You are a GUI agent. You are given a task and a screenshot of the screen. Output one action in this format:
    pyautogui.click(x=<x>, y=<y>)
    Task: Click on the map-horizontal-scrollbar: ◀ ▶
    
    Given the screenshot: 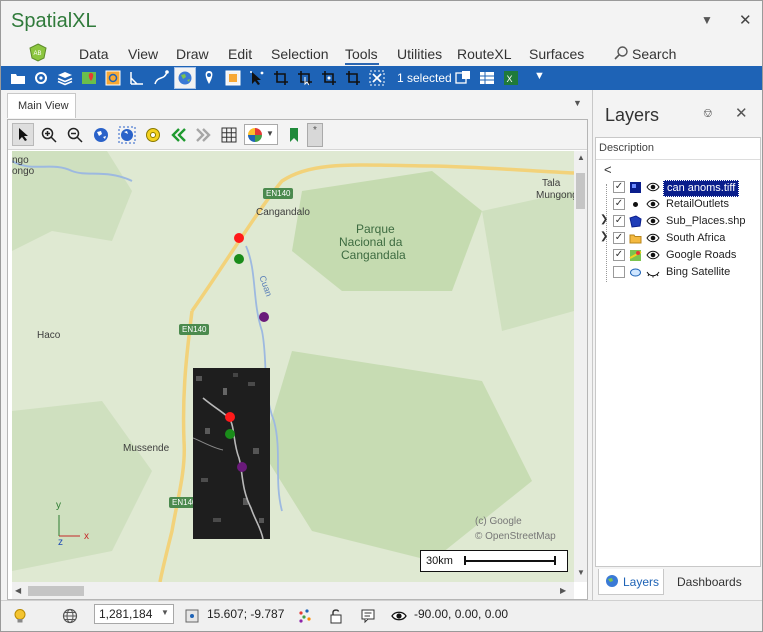 What is the action you would take?
    pyautogui.click(x=293, y=590)
    